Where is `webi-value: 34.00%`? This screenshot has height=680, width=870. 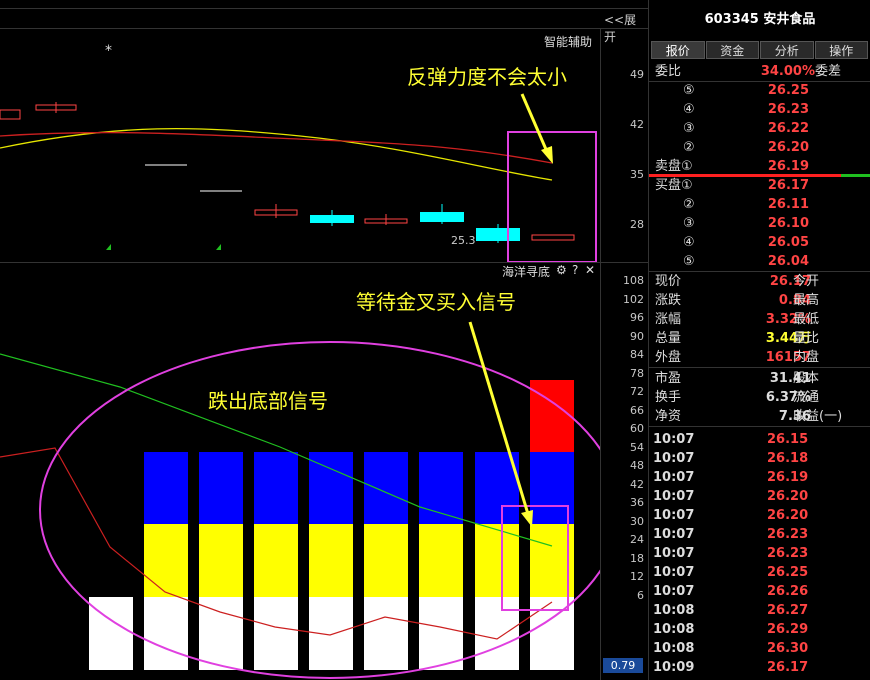
webi-value: 34.00% is located at coordinates (787, 71).